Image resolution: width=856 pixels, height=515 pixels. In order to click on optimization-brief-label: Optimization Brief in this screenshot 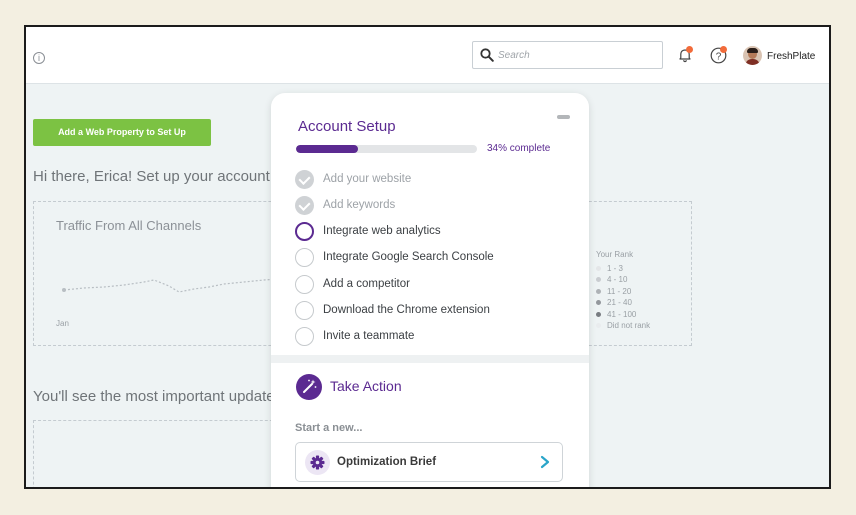, I will do `click(387, 462)`.